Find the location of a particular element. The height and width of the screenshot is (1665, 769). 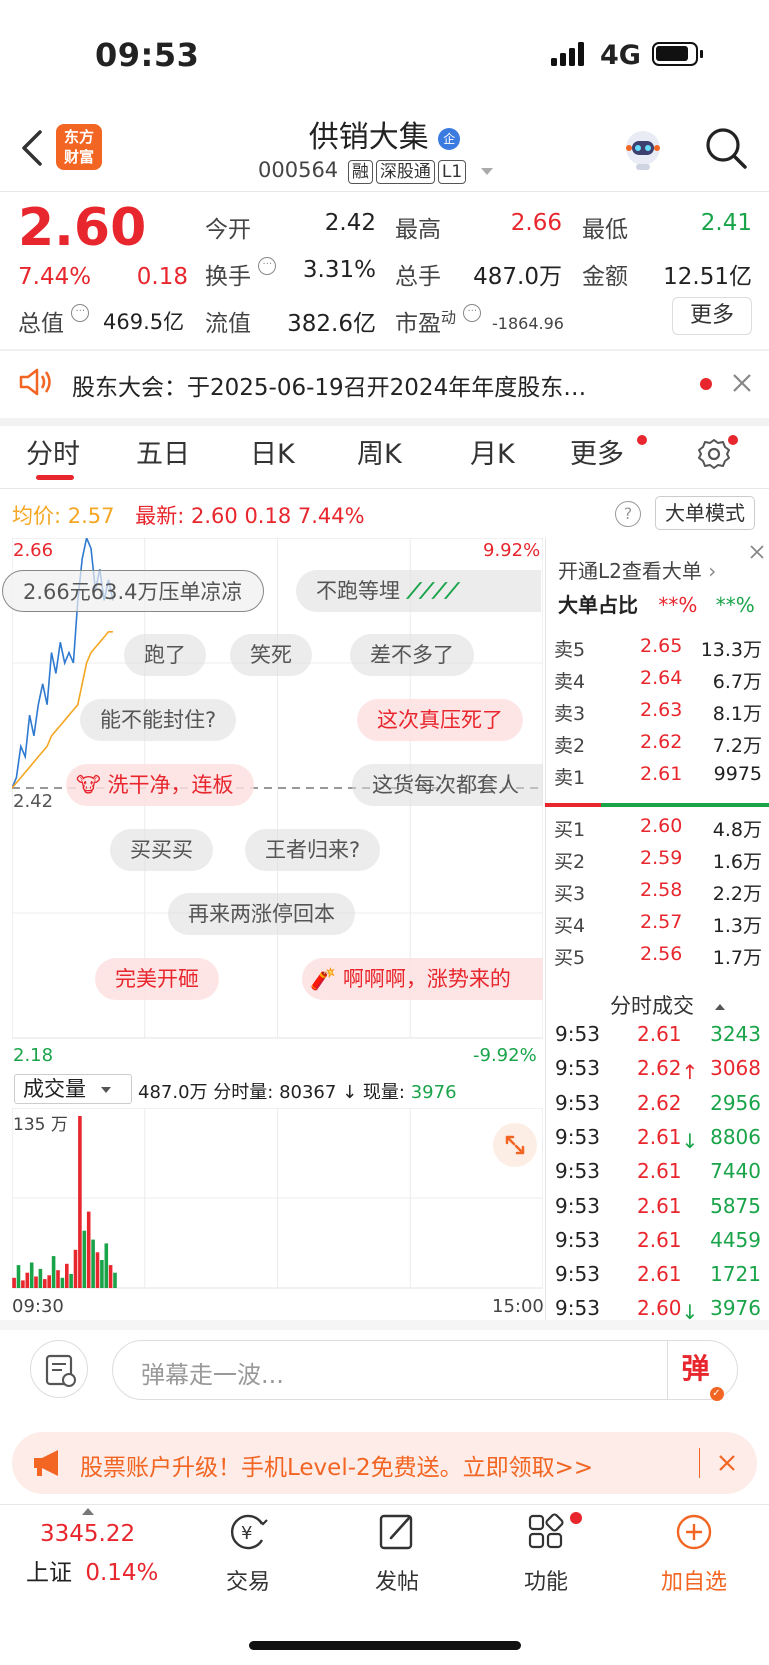

level-volume: 7.2万 is located at coordinates (737, 746).